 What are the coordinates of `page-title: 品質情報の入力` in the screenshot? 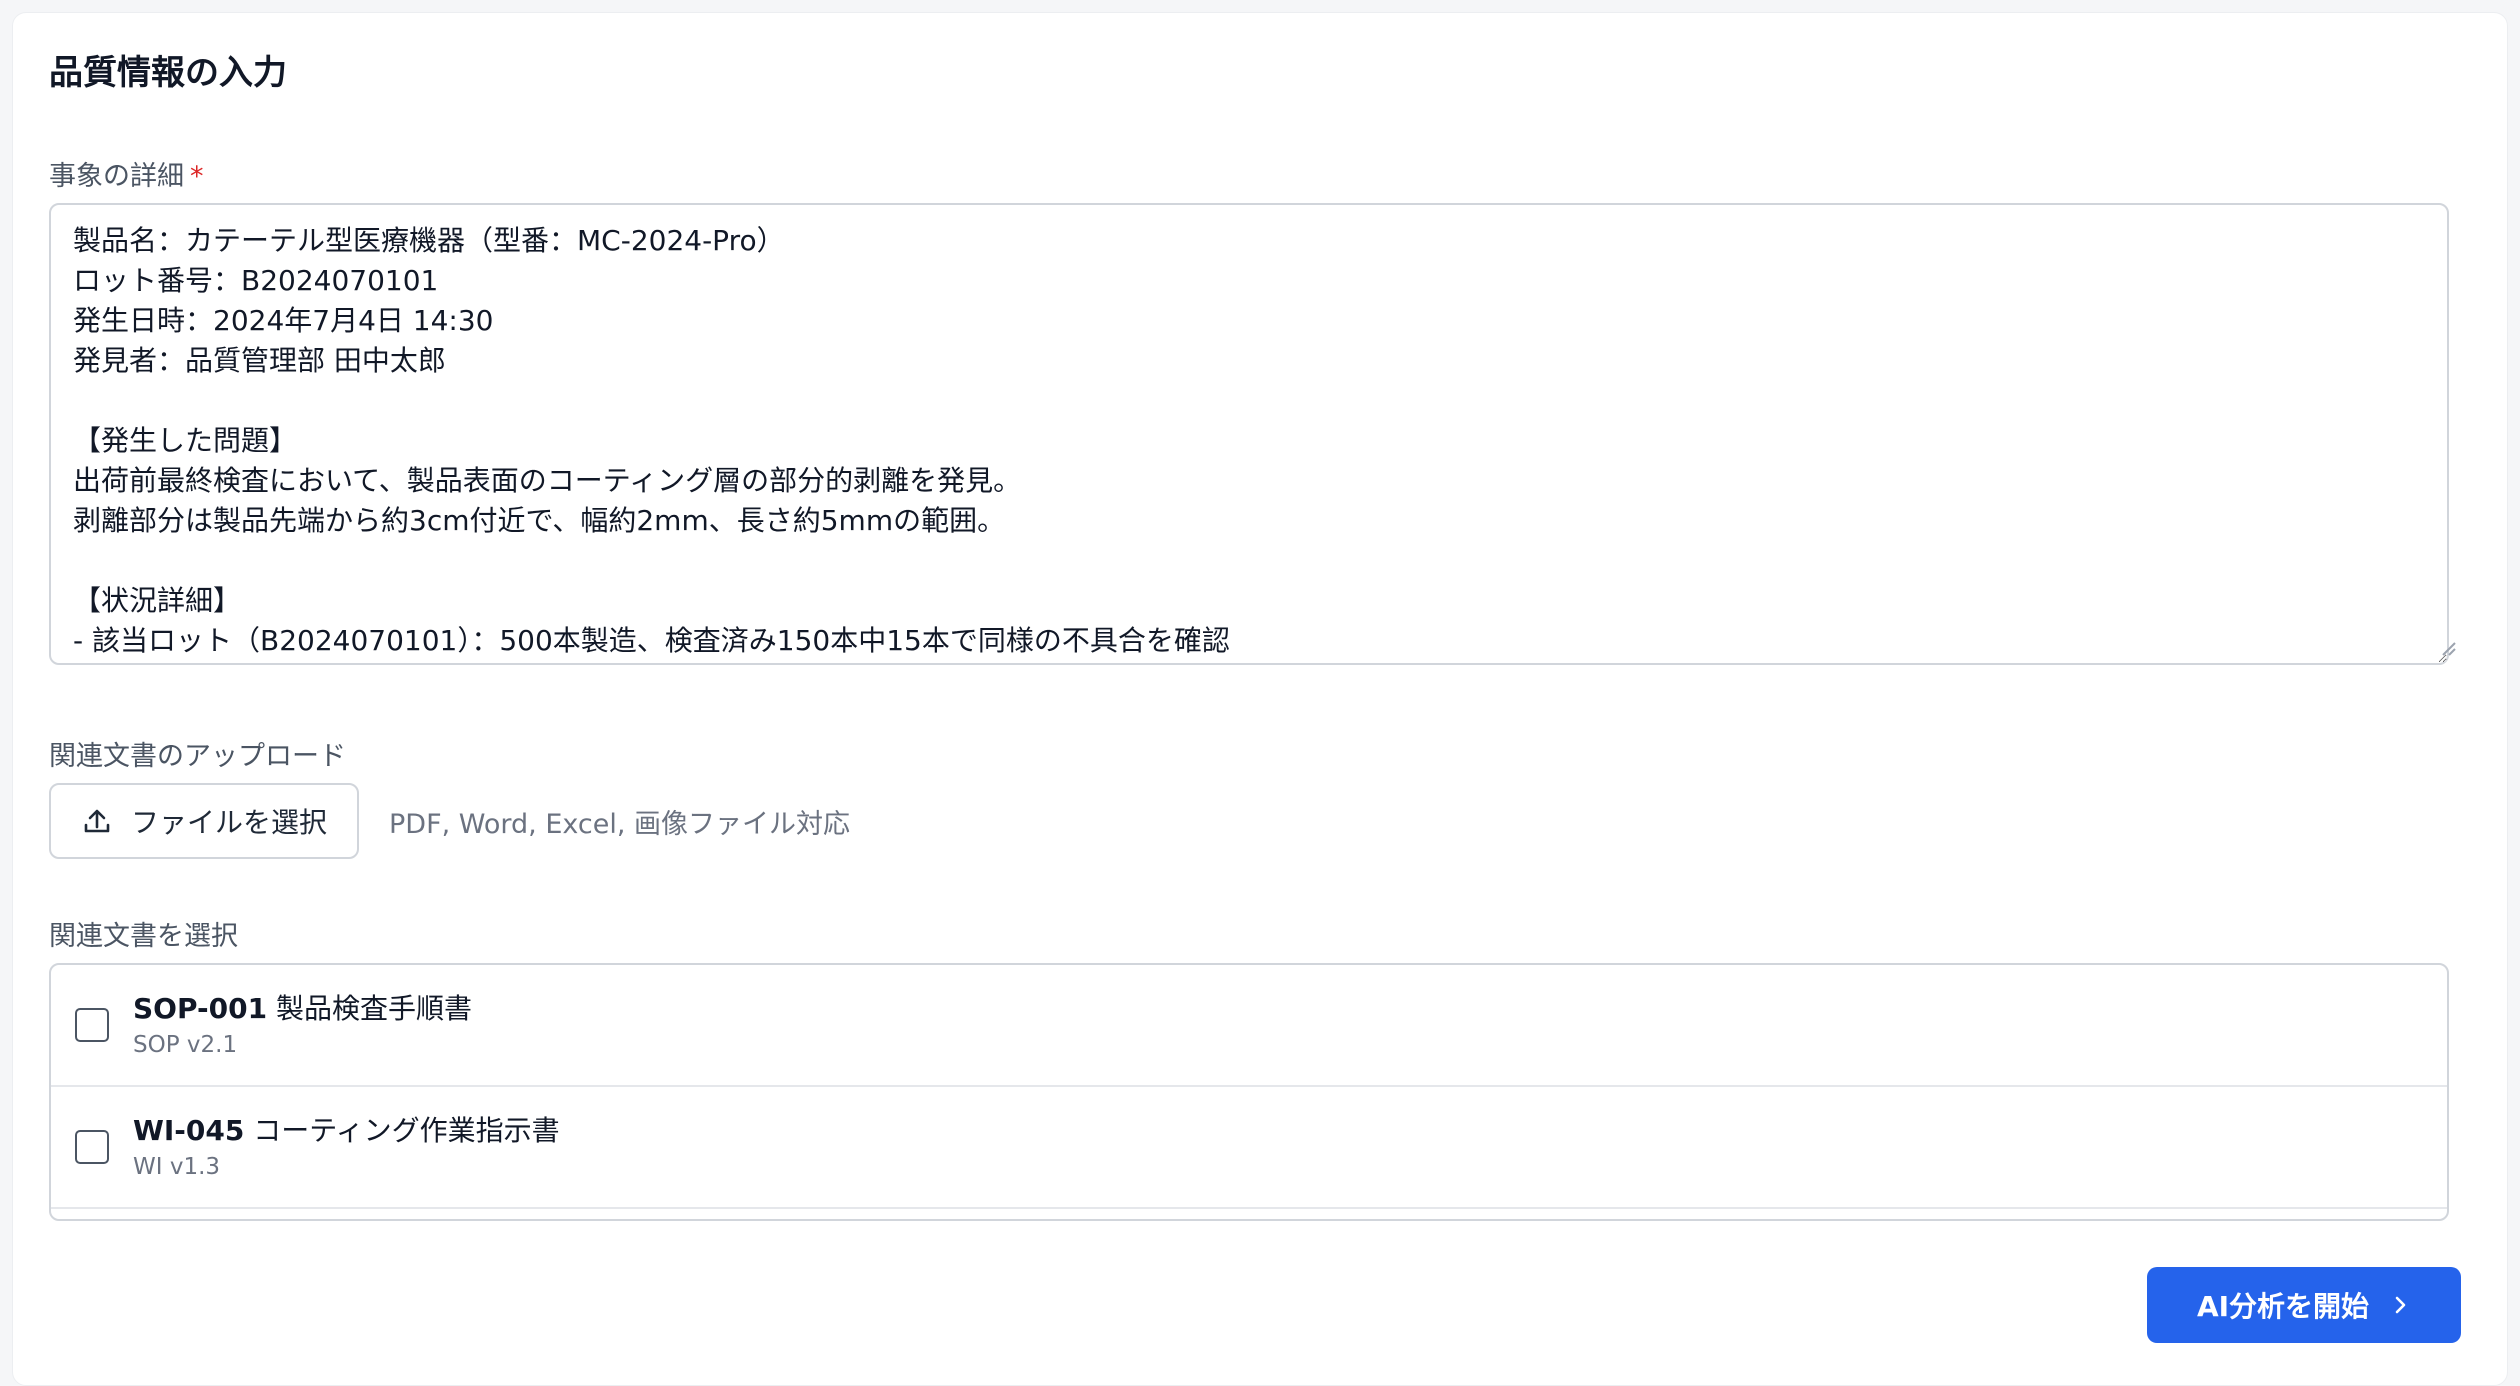 It's located at (168, 73).